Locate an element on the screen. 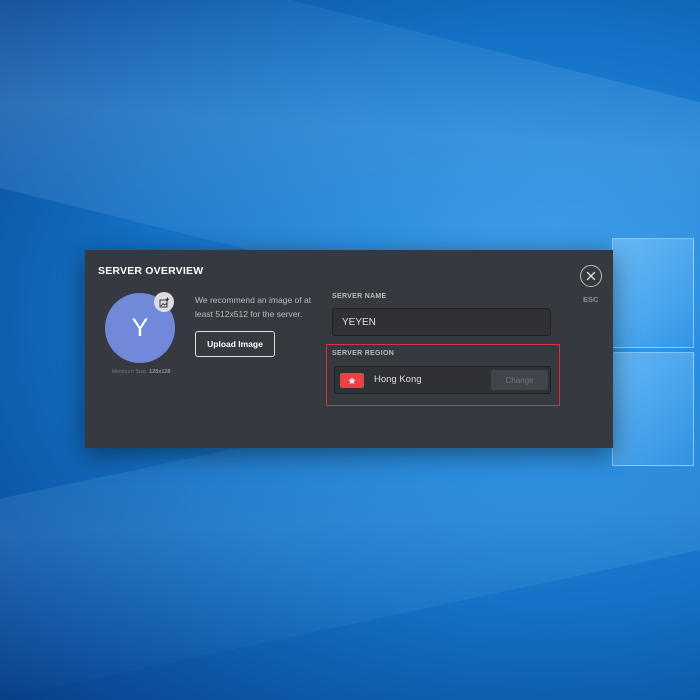 This screenshot has width=700, height=700. windows-logo-pane-bottom is located at coordinates (653, 409).